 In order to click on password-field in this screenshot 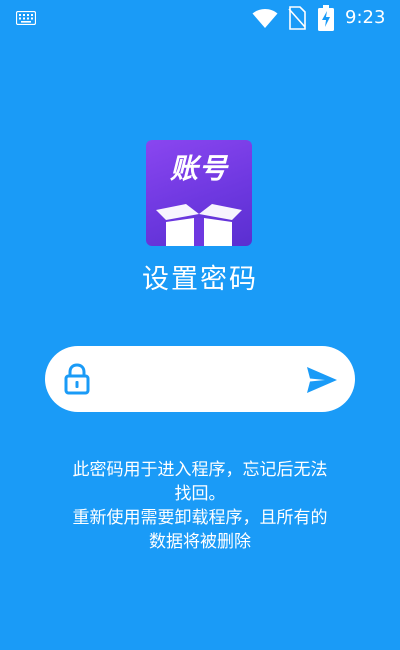, I will do `click(200, 379)`.